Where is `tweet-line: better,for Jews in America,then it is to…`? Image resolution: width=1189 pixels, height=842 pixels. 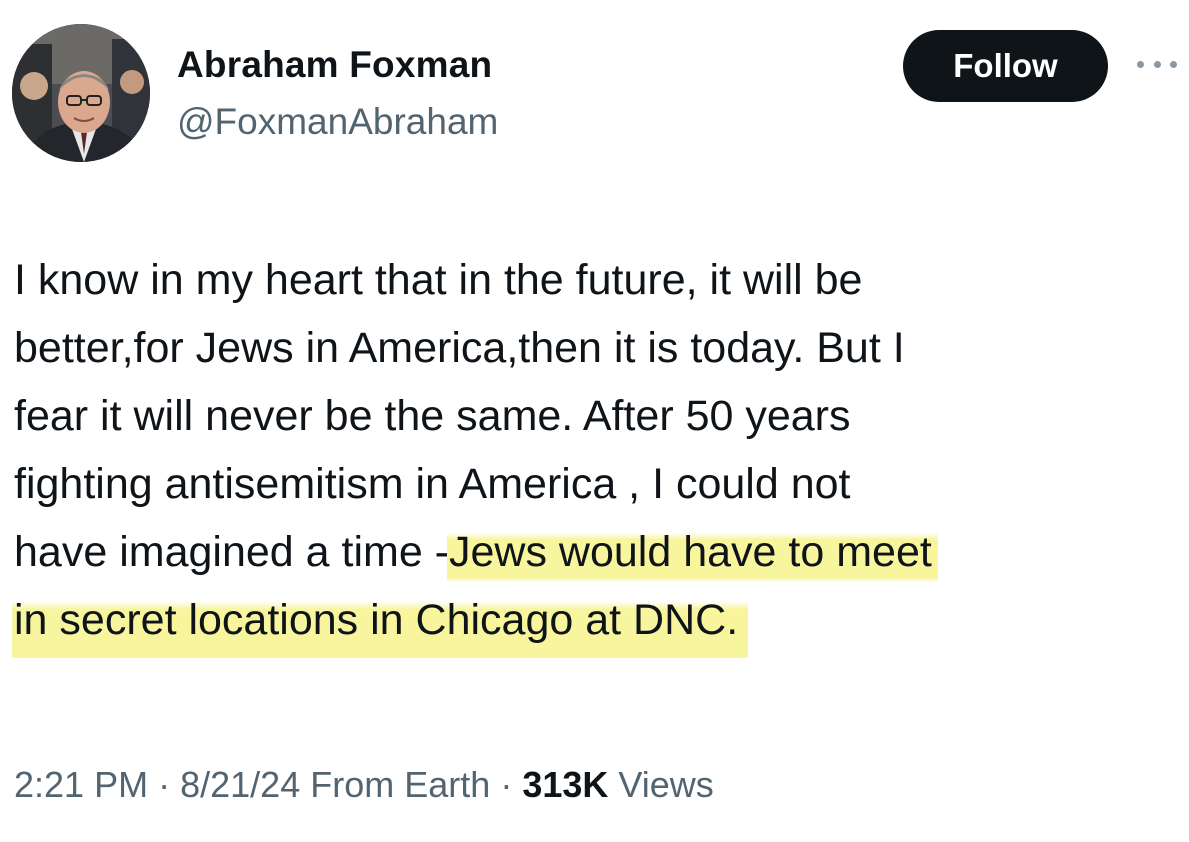 tweet-line: better,for Jews in America,then it is to… is located at coordinates (459, 348).